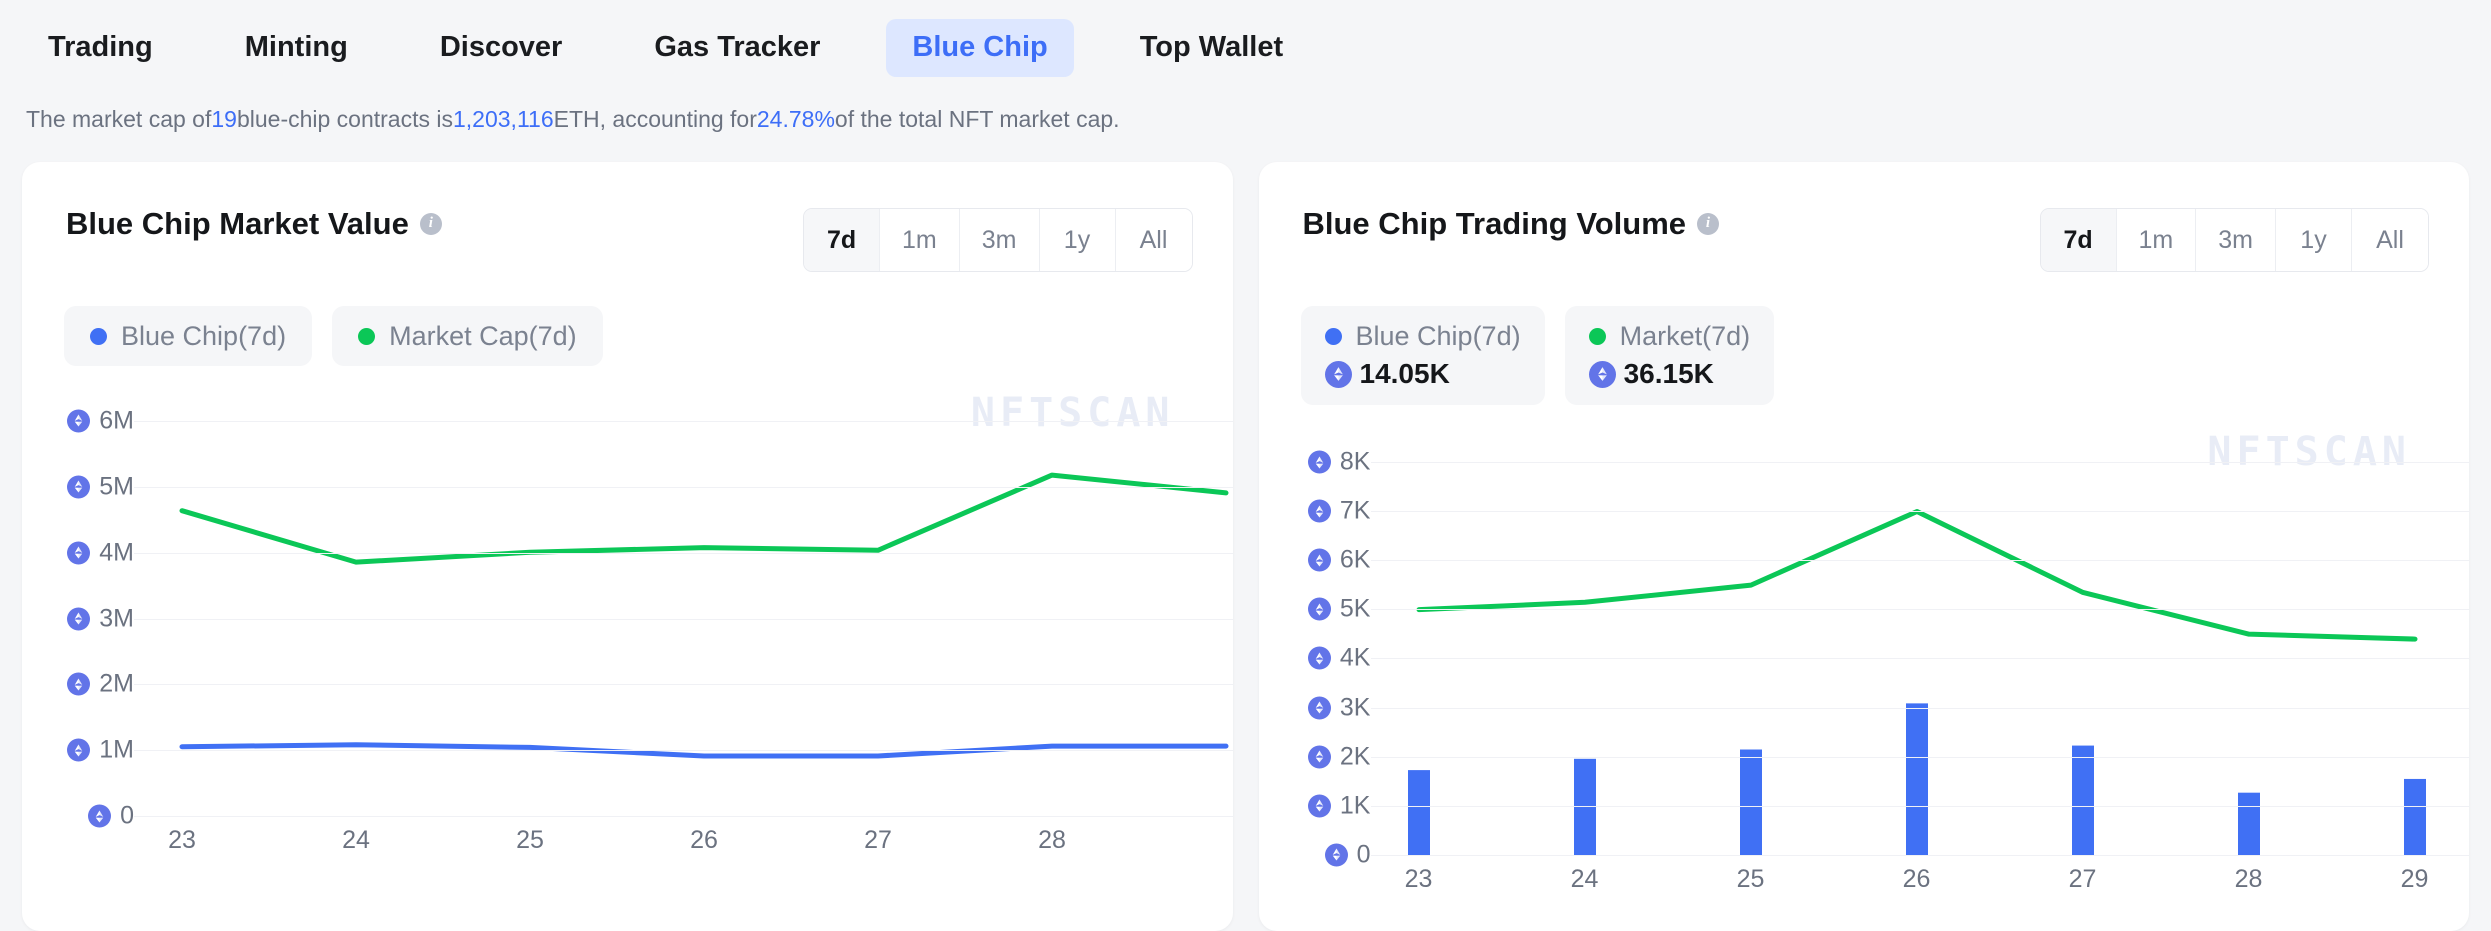 The height and width of the screenshot is (931, 2491). I want to click on nav-item-gas-tracker: Gas Tracker, so click(737, 48).